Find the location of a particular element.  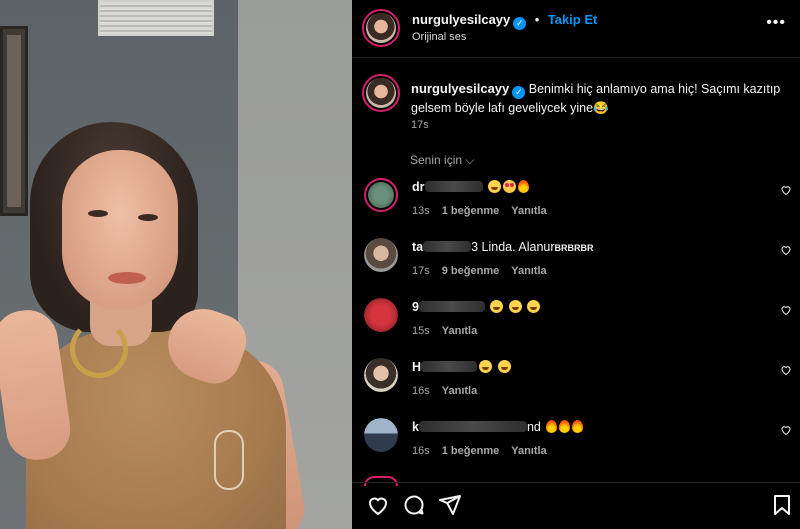

hand-left is located at coordinates (37, 385).